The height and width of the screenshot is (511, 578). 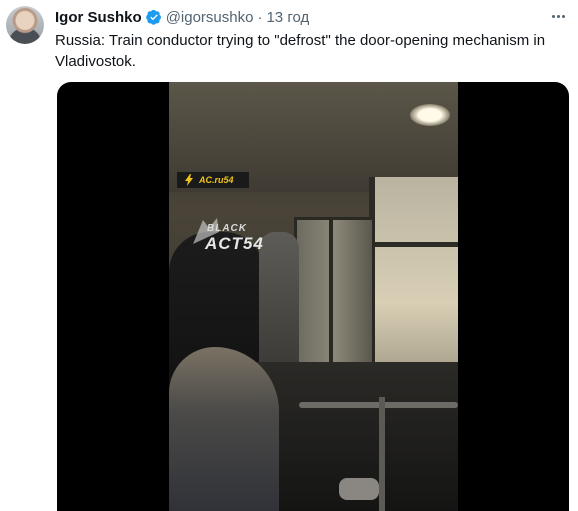 What do you see at coordinates (558, 16) in the screenshot?
I see `more-options-icon` at bounding box center [558, 16].